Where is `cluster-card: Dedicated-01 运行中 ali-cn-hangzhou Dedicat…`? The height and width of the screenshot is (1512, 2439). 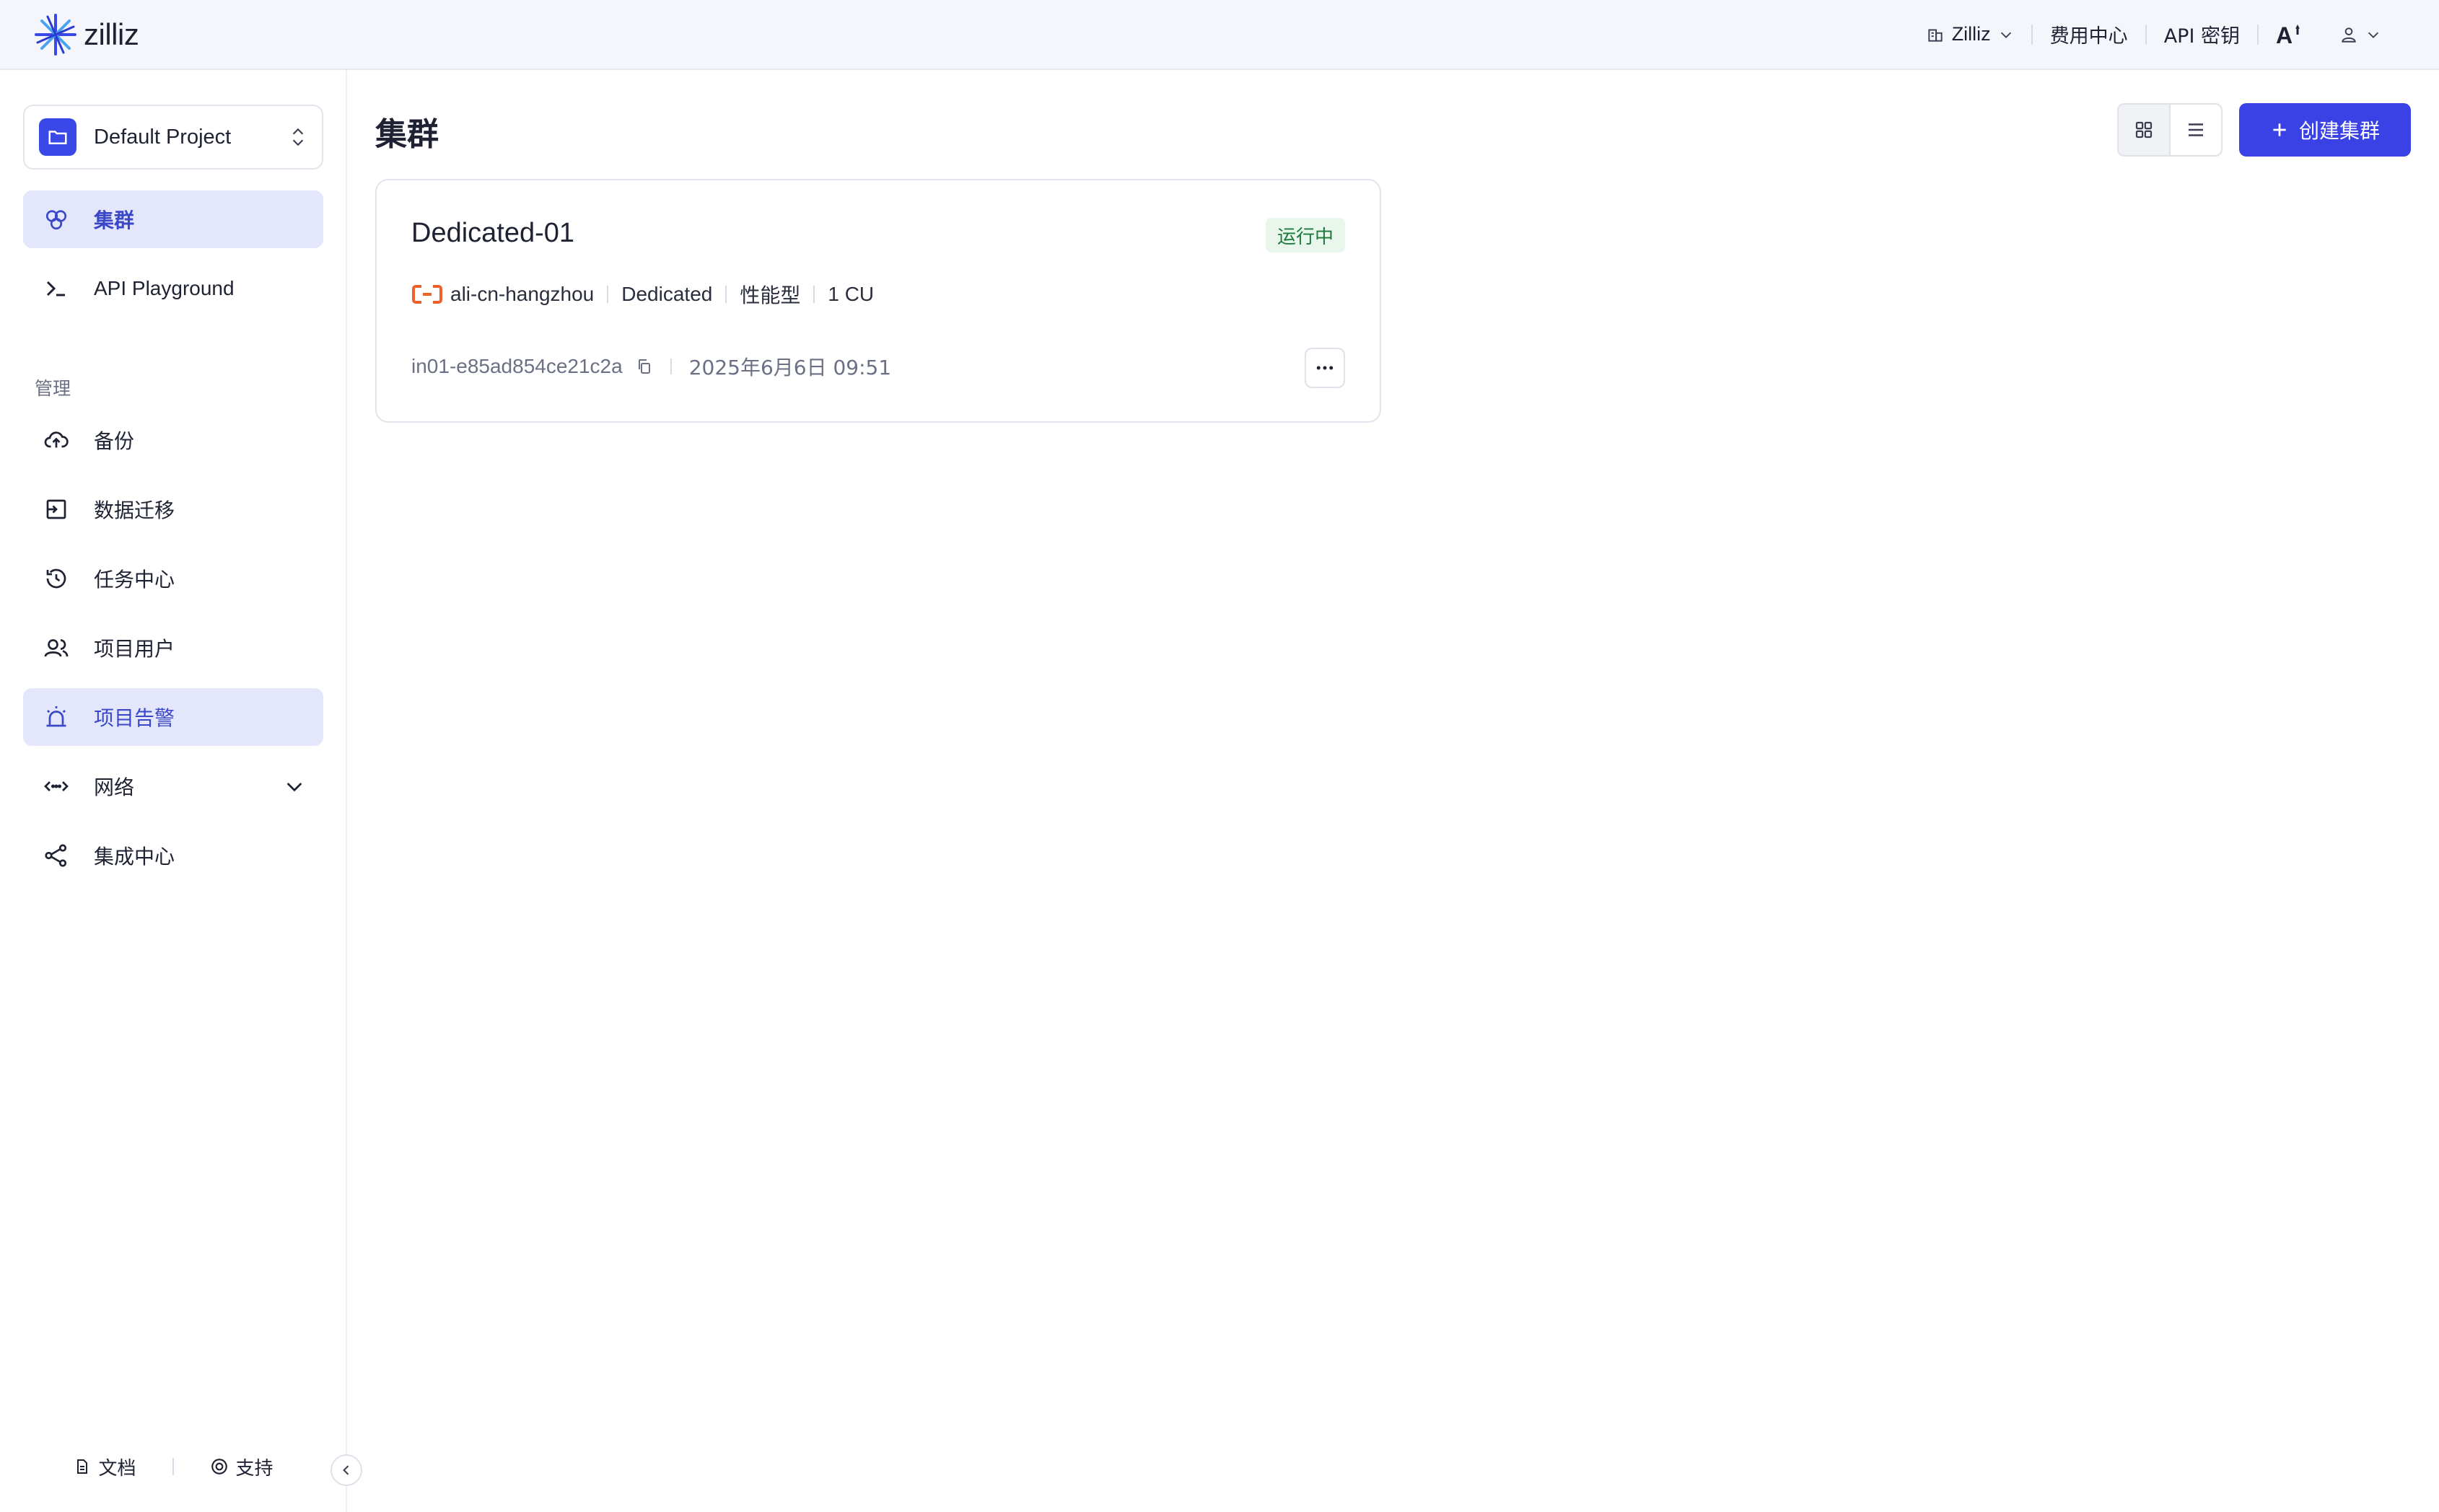 cluster-card: Dedicated-01 运行中 ali-cn-hangzhou Dedicat… is located at coordinates (878, 301).